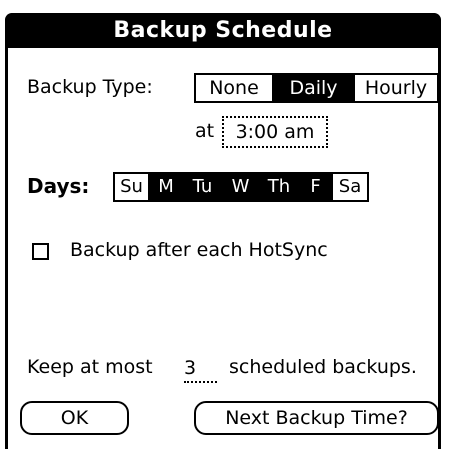 Image resolution: width=449 pixels, height=452 pixels. What do you see at coordinates (74, 418) in the screenshot?
I see `ok-button: OK` at bounding box center [74, 418].